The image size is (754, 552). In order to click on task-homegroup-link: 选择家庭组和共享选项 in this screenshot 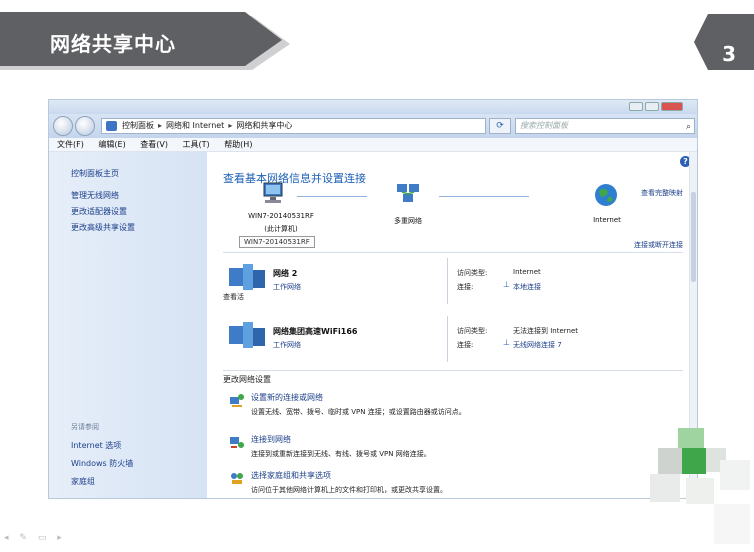, I will do `click(291, 475)`.